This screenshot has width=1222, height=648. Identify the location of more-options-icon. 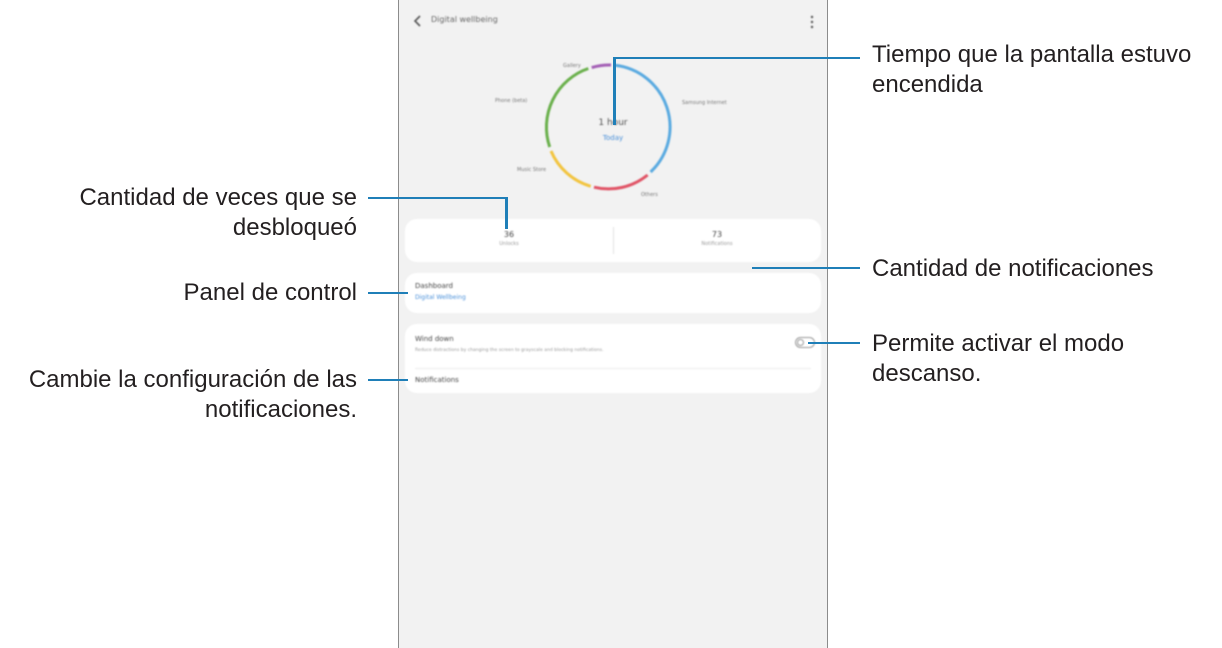
(812, 22).